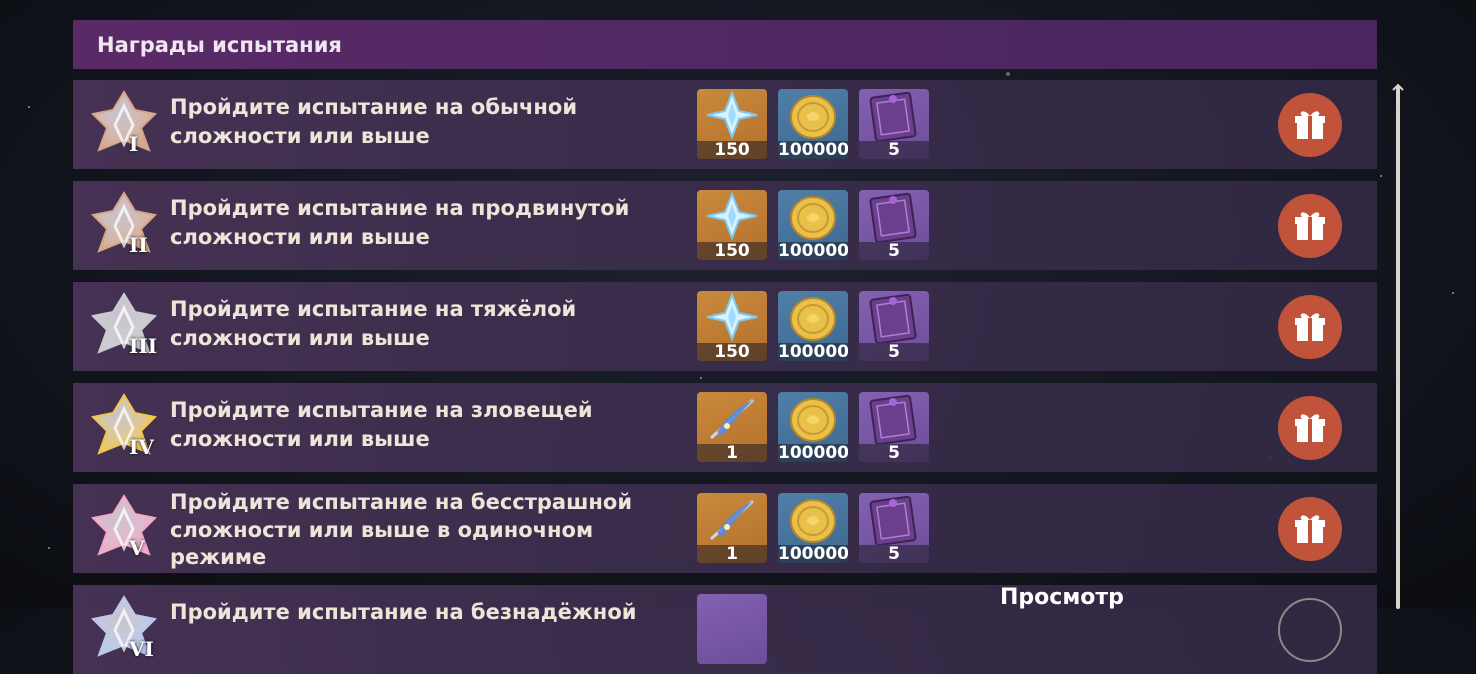  I want to click on rank-iii-emblem-icon: III, so click(124, 327).